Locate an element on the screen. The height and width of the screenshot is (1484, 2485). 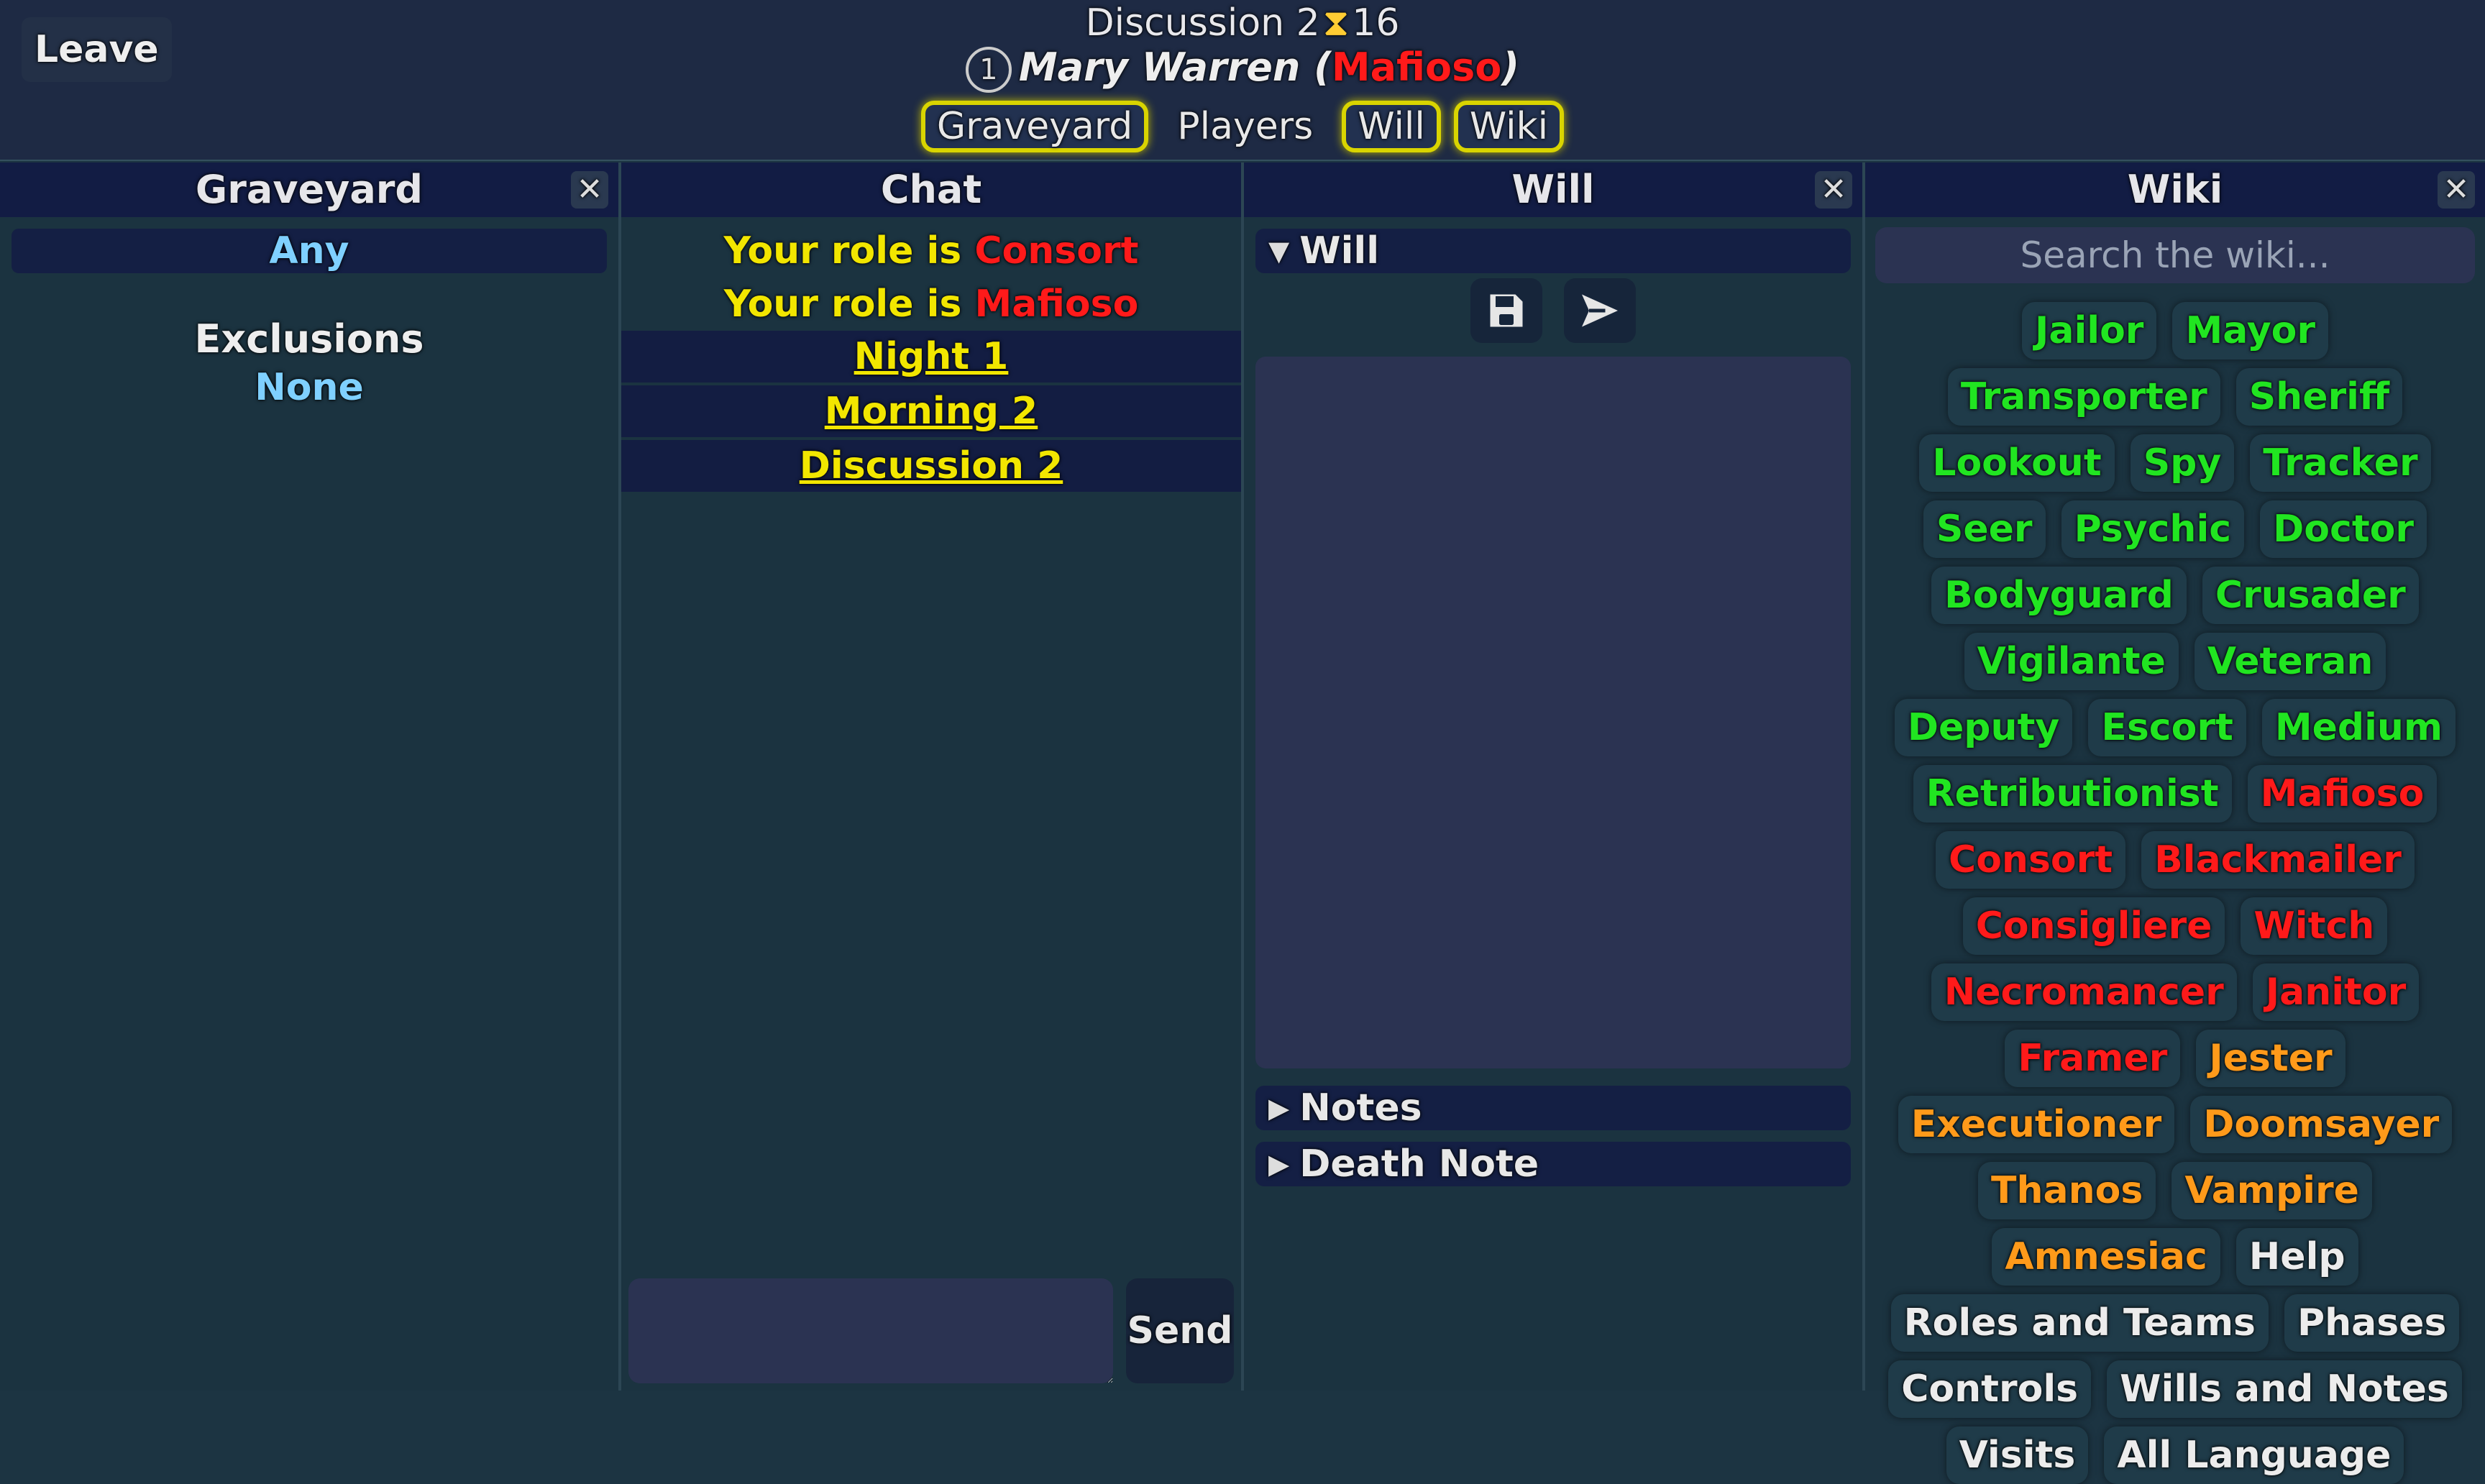
wiki-link-amnesiac: Amnesiac is located at coordinates (2106, 1257).